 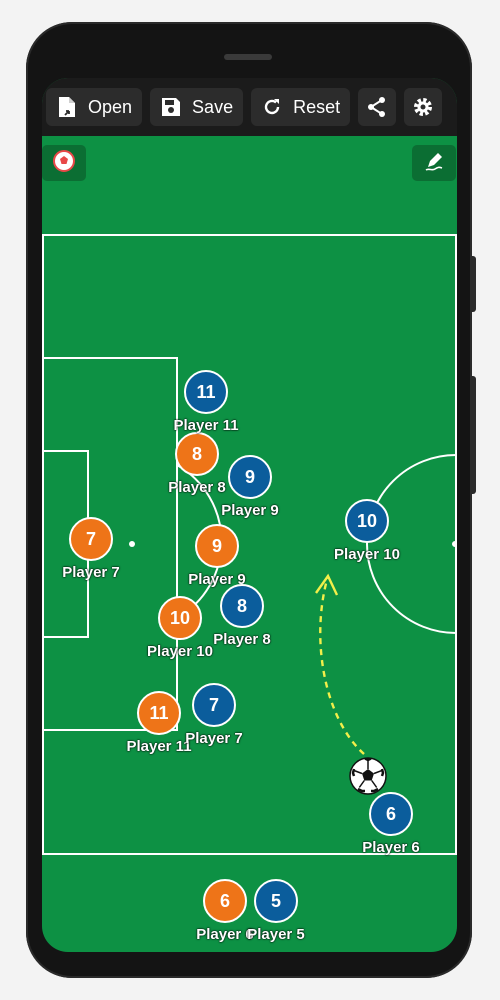 What do you see at coordinates (367, 521) in the screenshot?
I see `player-number: 10` at bounding box center [367, 521].